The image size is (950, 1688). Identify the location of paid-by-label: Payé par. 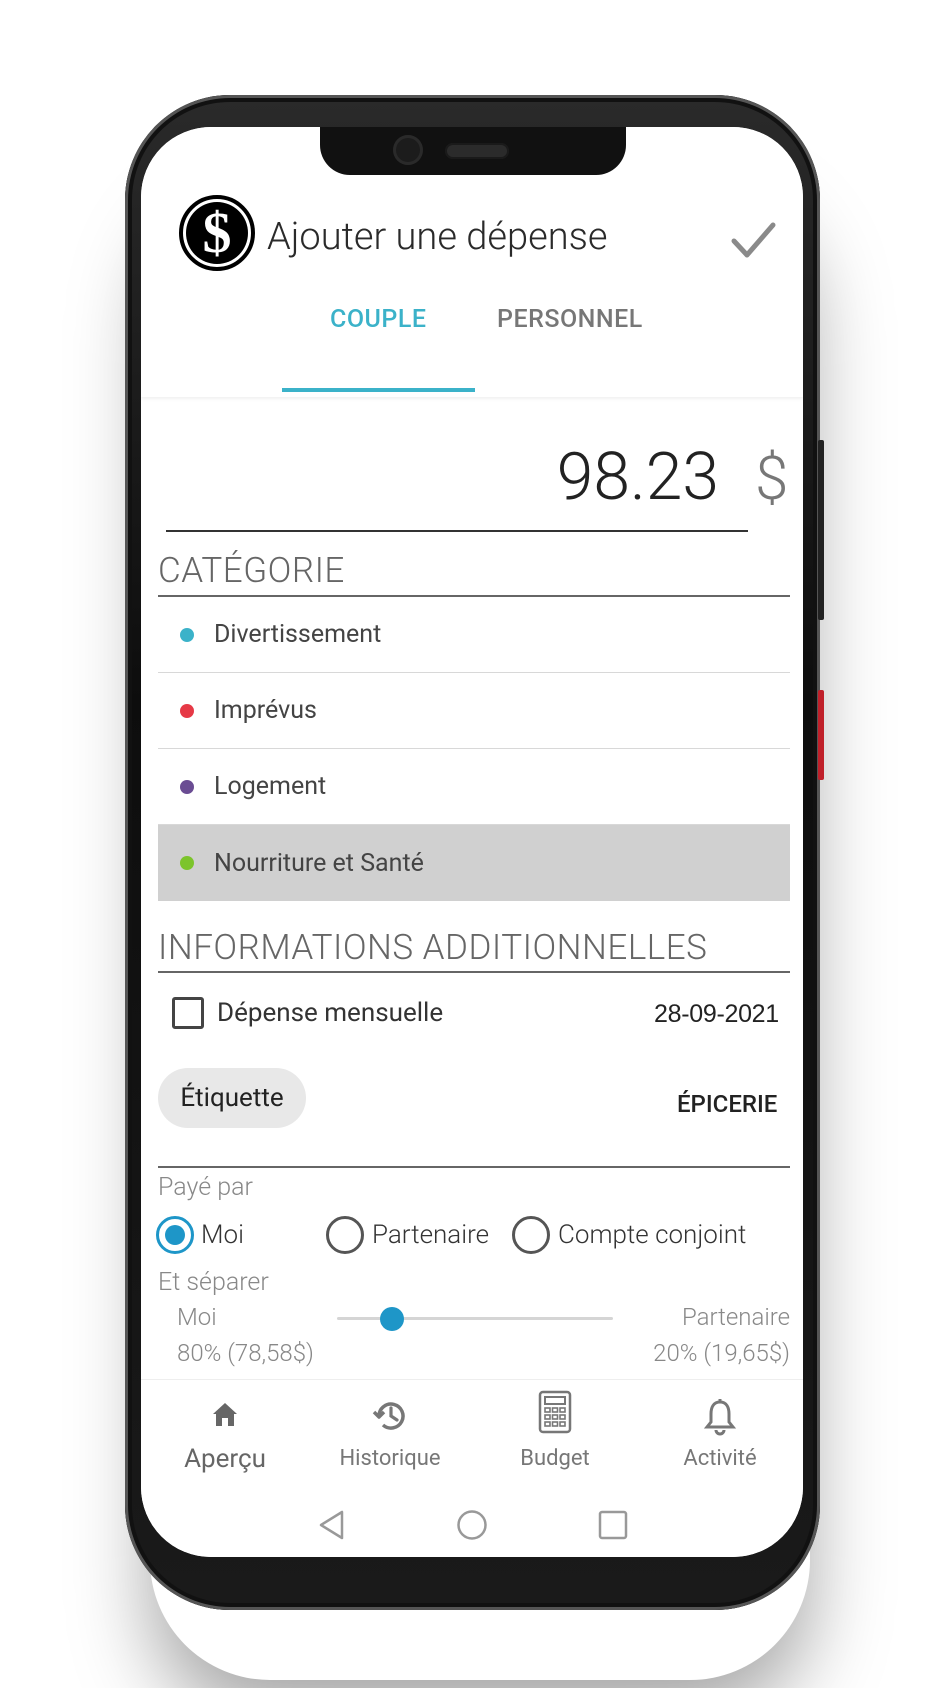
(205, 1187).